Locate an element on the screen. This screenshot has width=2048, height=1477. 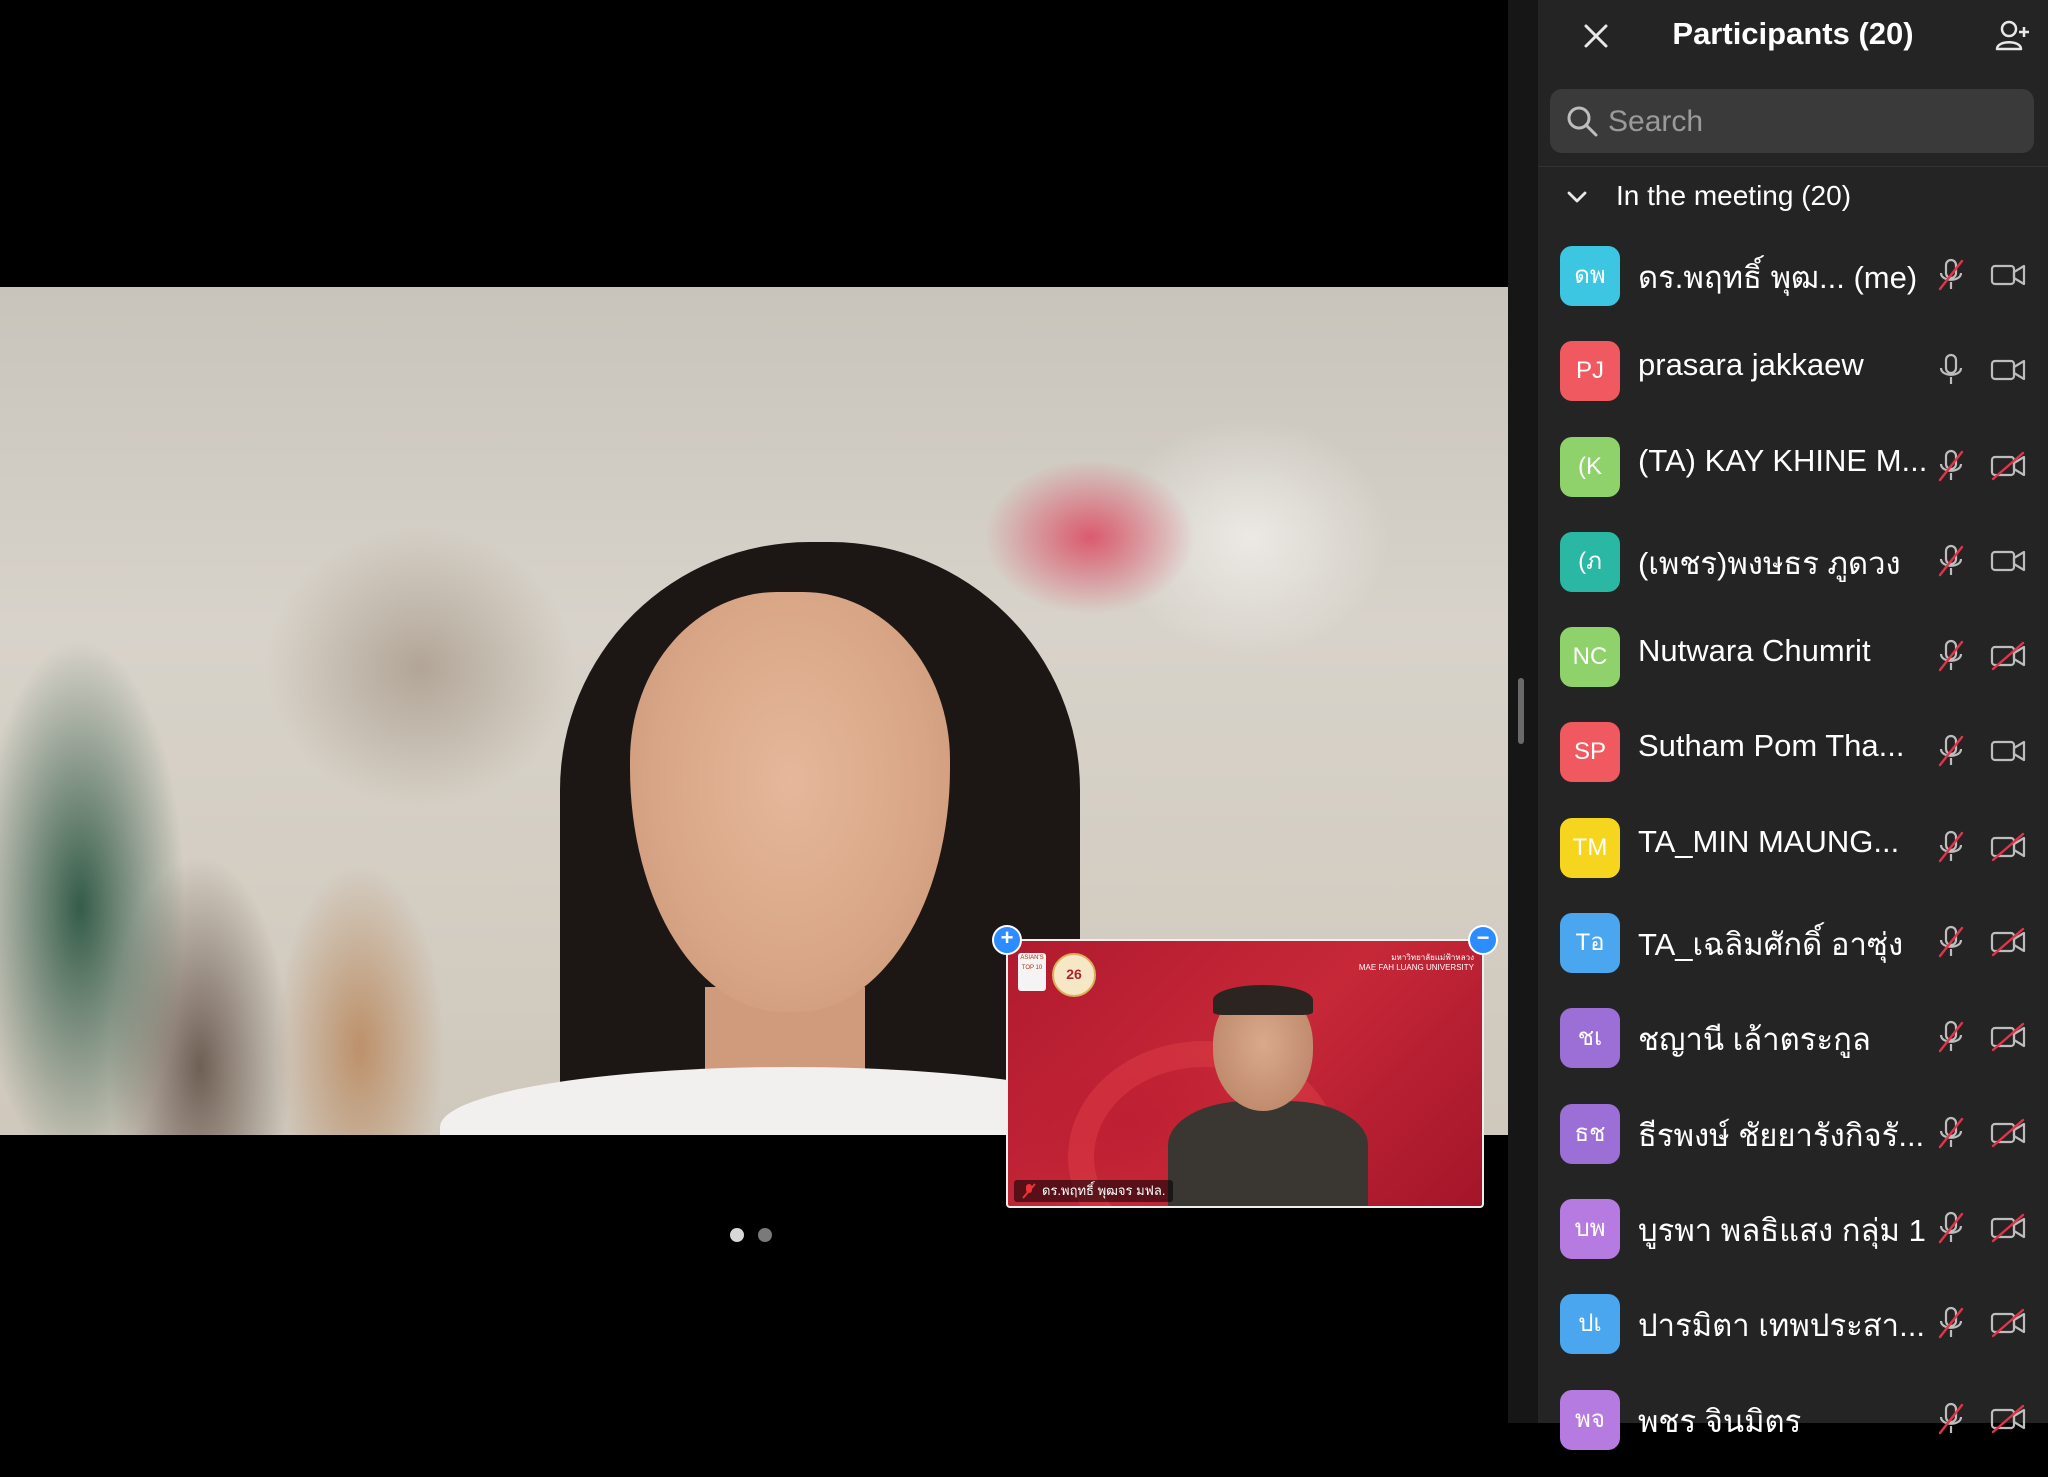
participant-row: บพ บูรพา พลธิแสง กลุ่ม 1 is located at coordinates (1793, 1238).